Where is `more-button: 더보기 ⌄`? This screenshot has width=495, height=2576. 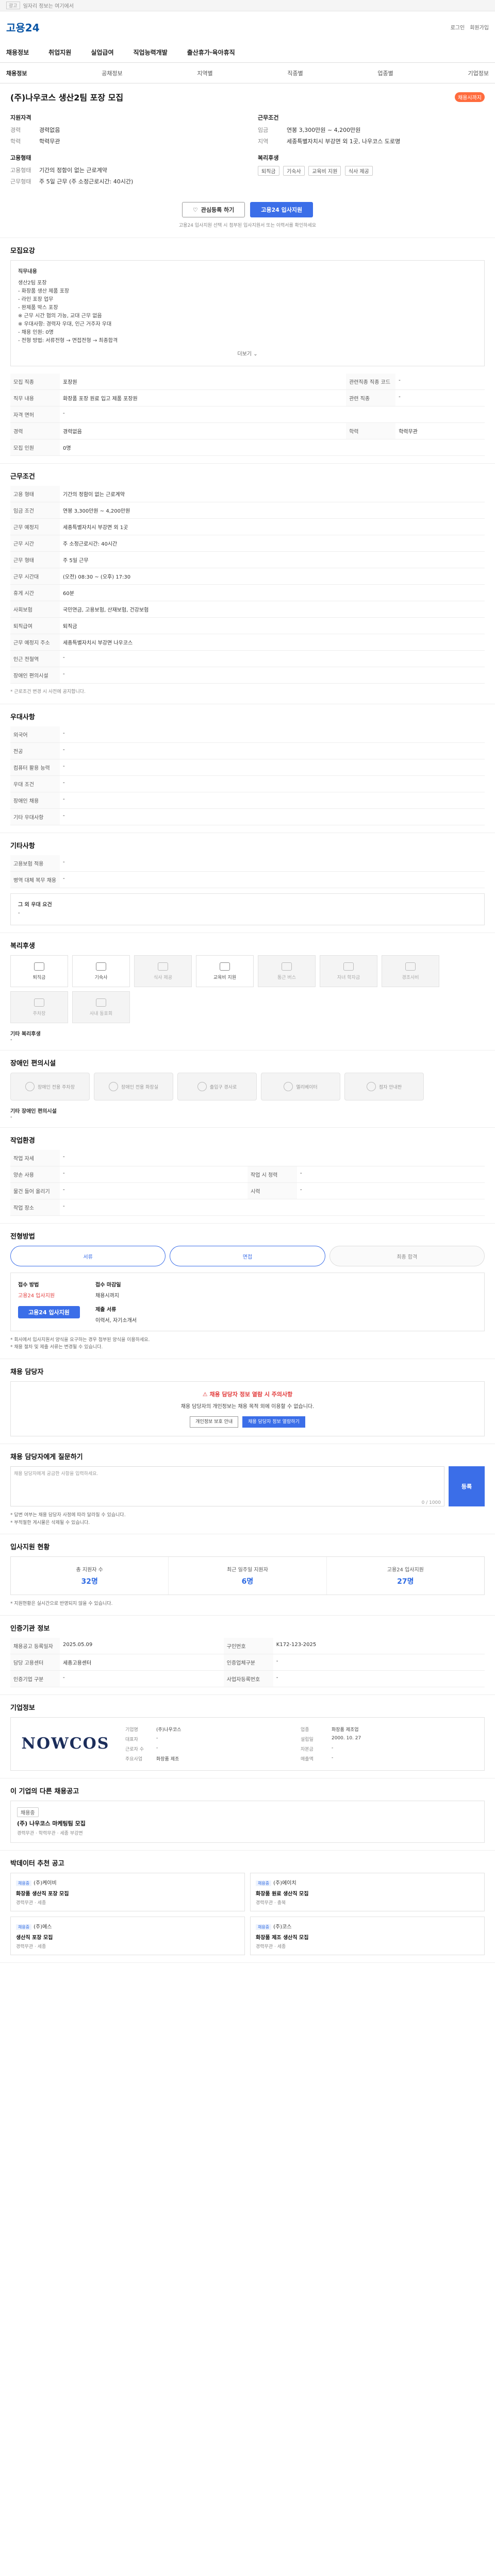 more-button: 더보기 ⌄ is located at coordinates (247, 354).